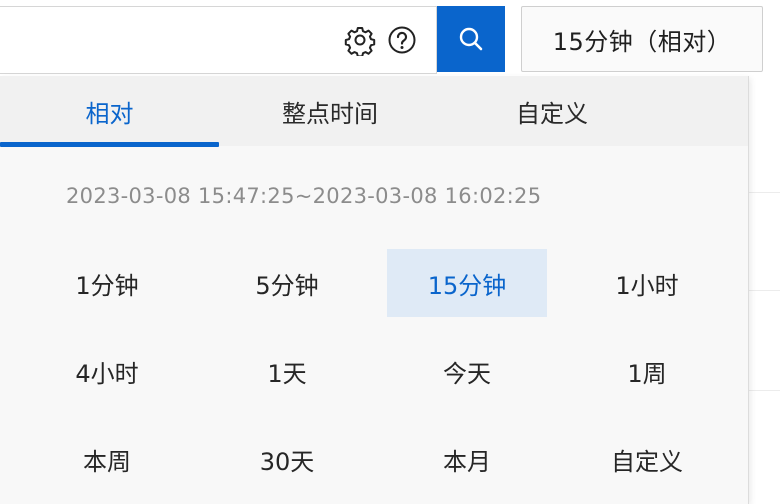 The width and height of the screenshot is (780, 504). What do you see at coordinates (107, 283) in the screenshot?
I see `option-1min: 1分钟` at bounding box center [107, 283].